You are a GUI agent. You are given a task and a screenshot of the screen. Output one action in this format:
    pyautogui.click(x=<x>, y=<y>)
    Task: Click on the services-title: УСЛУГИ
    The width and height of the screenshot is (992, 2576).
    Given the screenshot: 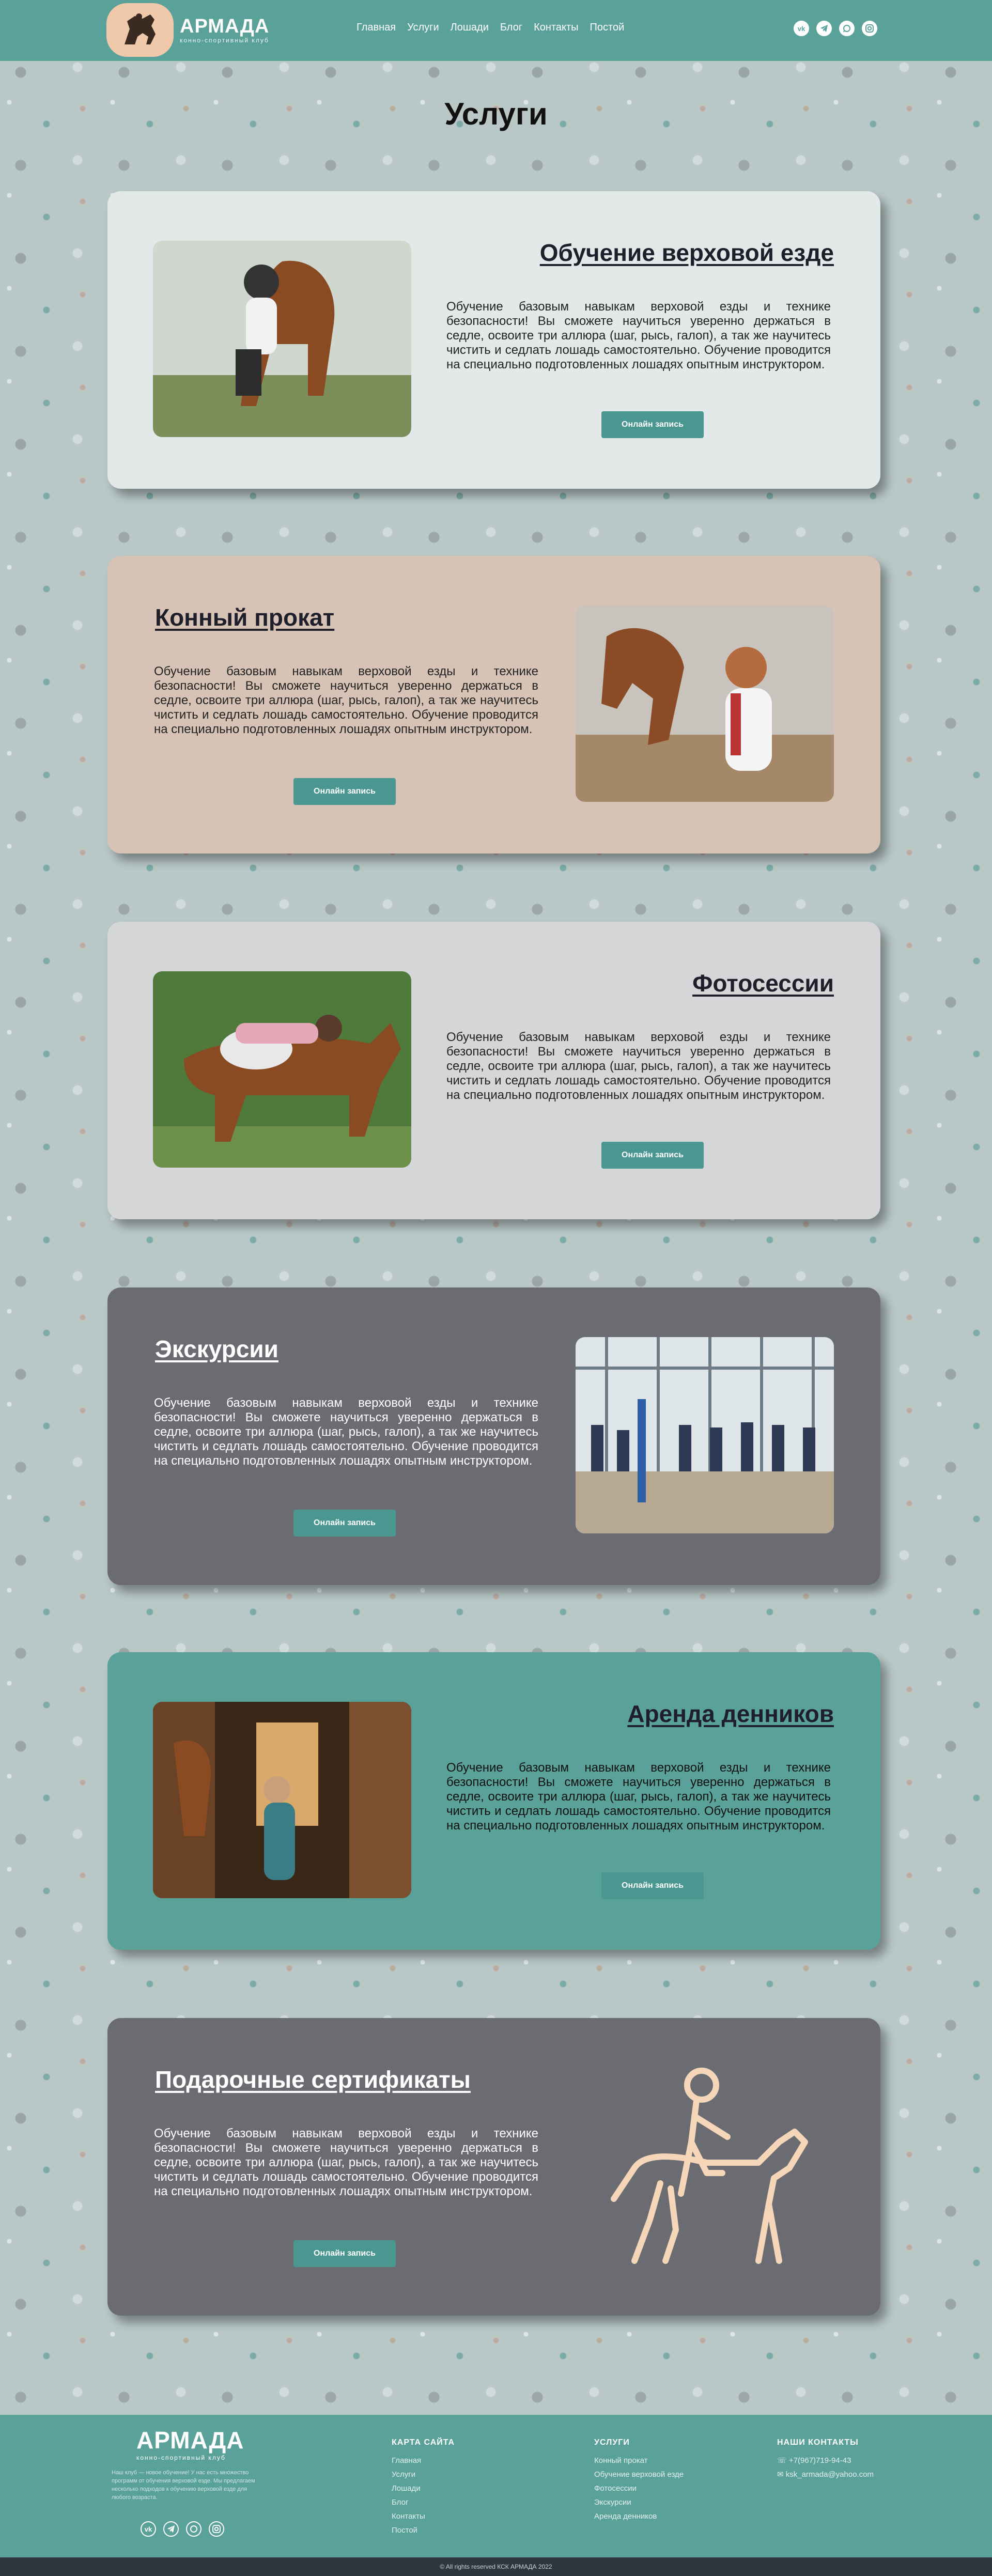 What is the action you would take?
    pyautogui.click(x=612, y=2442)
    